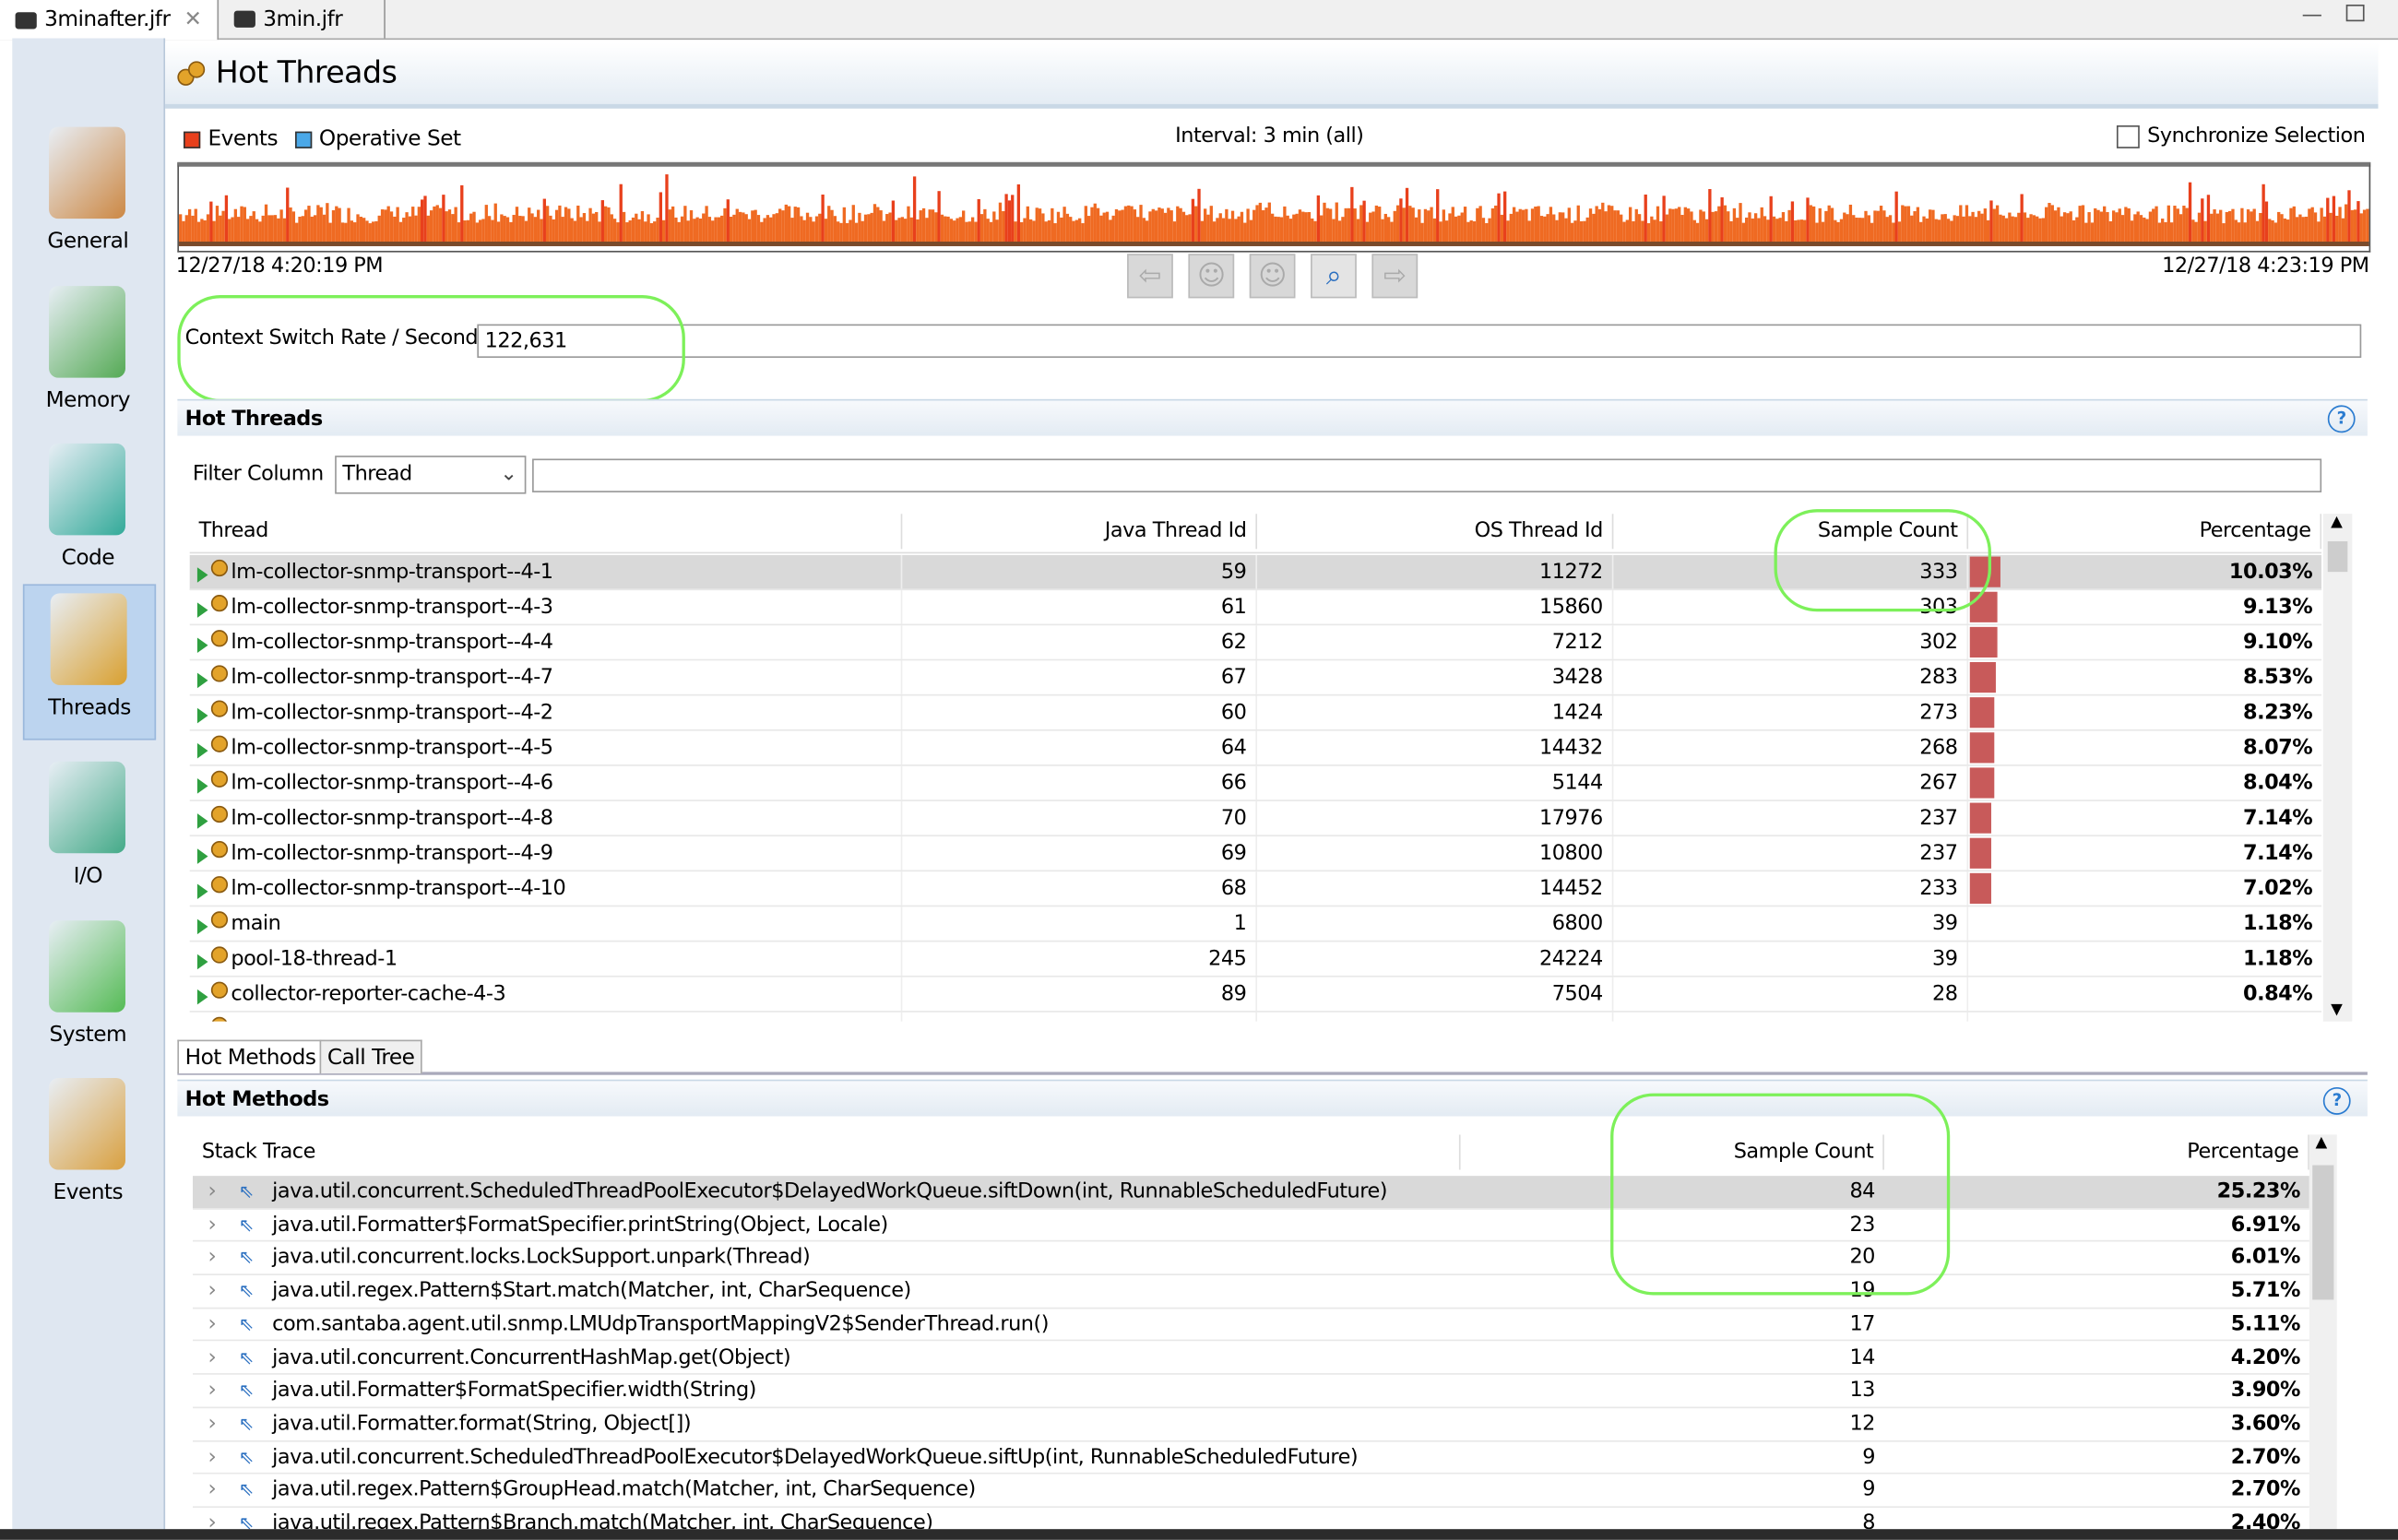  Describe the element at coordinates (2323, 1332) in the screenshot. I see `hot-methods-scrollbar: ▲` at that location.